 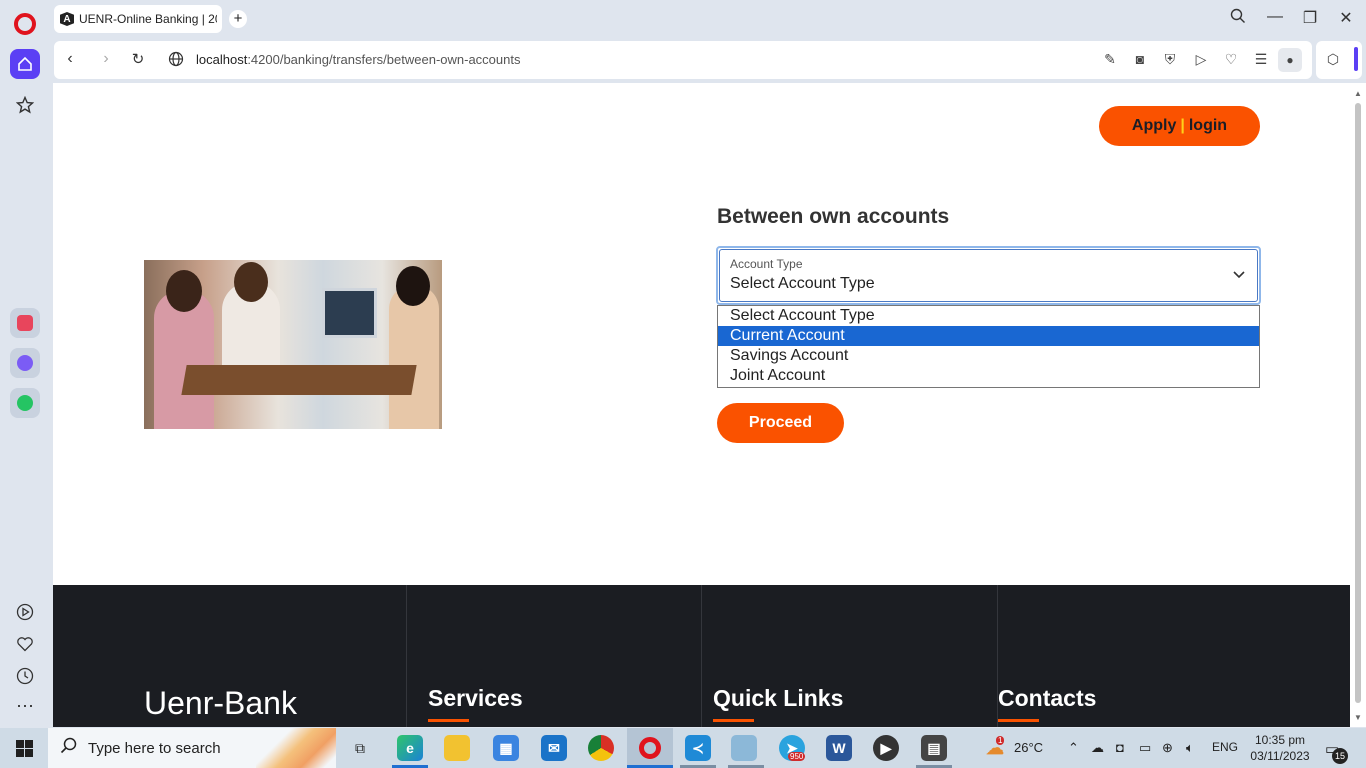 What do you see at coordinates (988, 356) in the screenshot?
I see `option-savings-account: Savings Account` at bounding box center [988, 356].